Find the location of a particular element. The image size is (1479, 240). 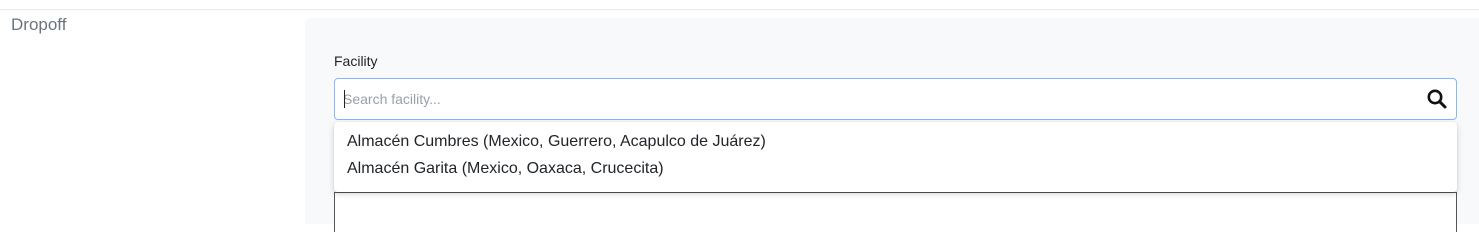

text-cursor is located at coordinates (344, 99).